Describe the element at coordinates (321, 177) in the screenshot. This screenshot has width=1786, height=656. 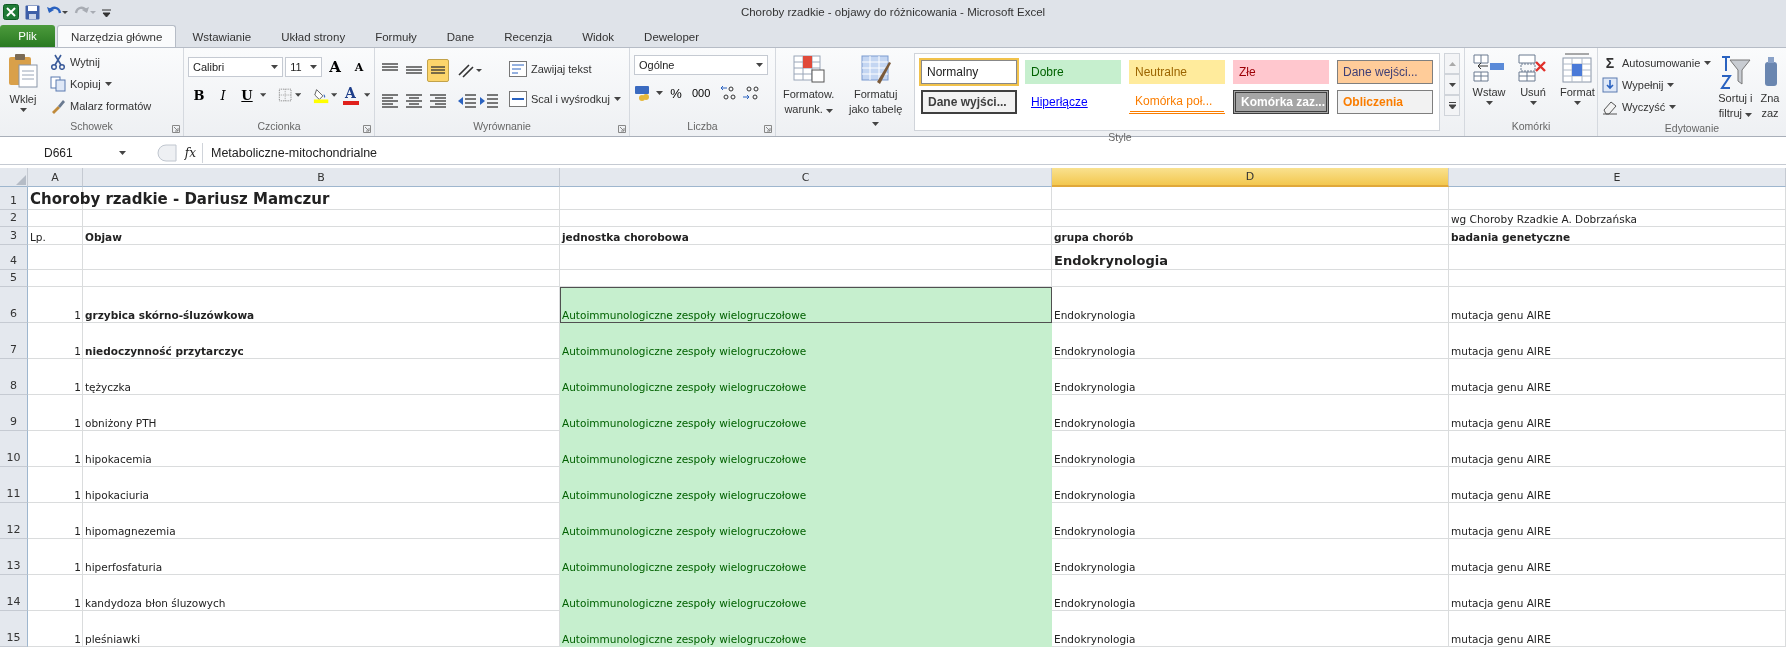
I see `column-header: B` at that location.